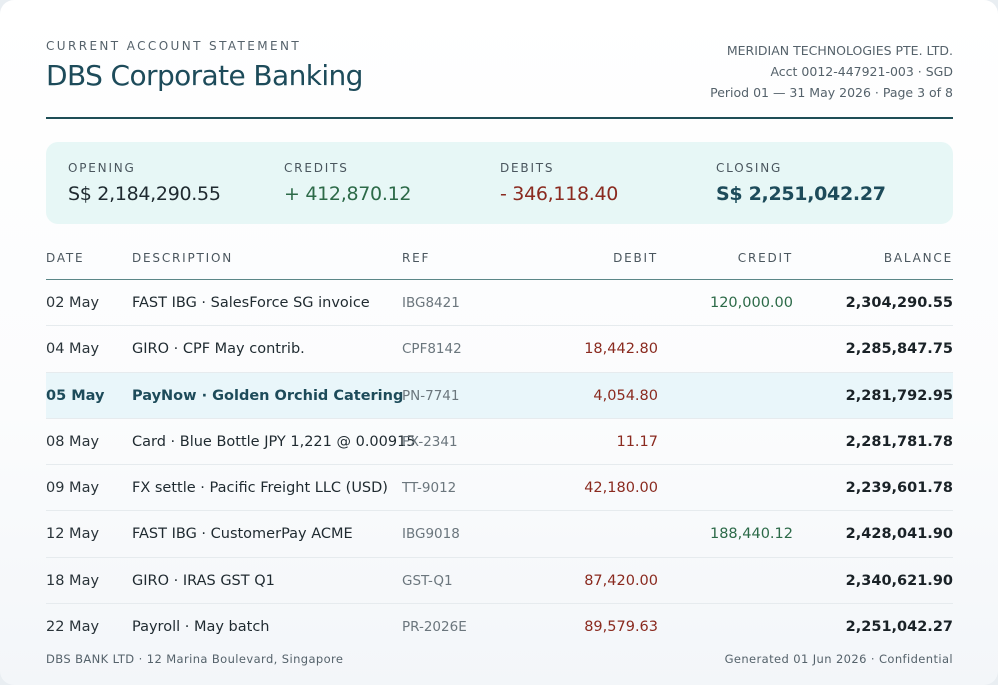 The height and width of the screenshot is (685, 998). Describe the element at coordinates (274, 441) in the screenshot. I see `row-description: Card · Blue Bottle JPY 1,221 @ 0.00915` at that location.